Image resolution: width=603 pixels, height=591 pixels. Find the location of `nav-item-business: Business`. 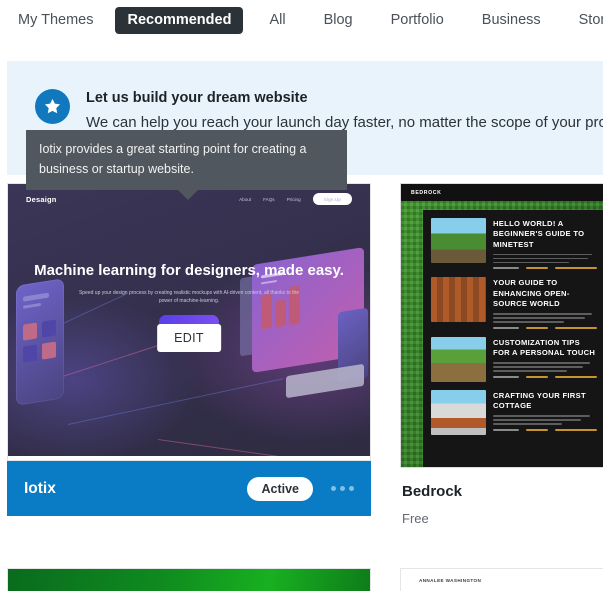

nav-item-business: Business is located at coordinates (511, 20).